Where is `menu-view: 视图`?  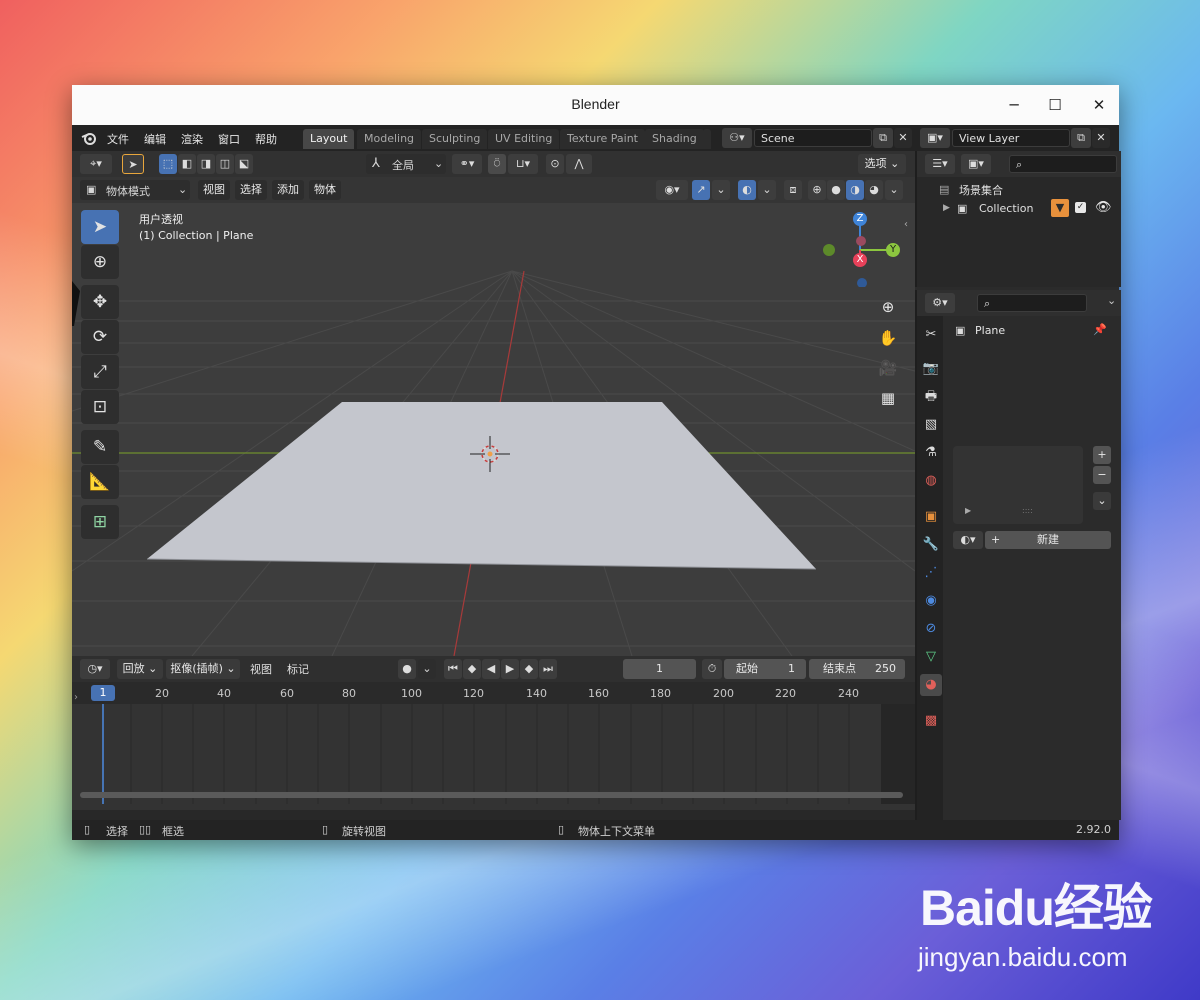
menu-view: 视图 is located at coordinates (214, 190).